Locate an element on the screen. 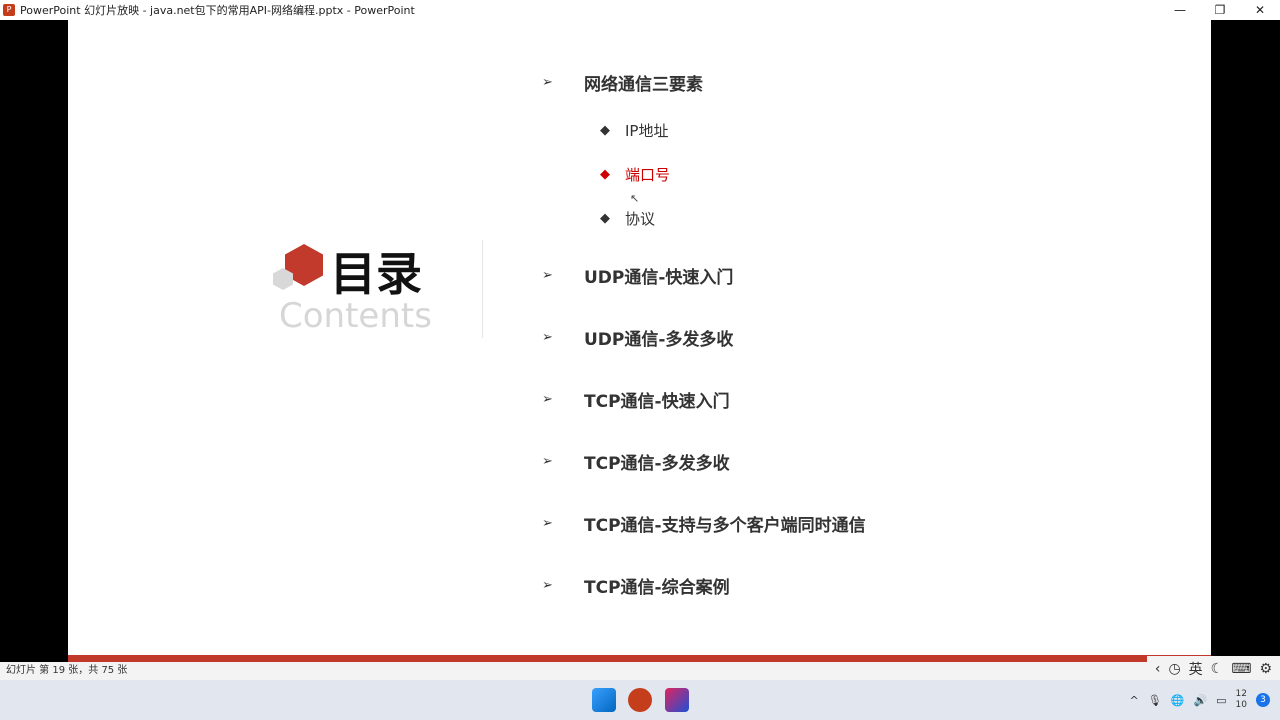  restore-button: ❐ is located at coordinates (1220, 10).